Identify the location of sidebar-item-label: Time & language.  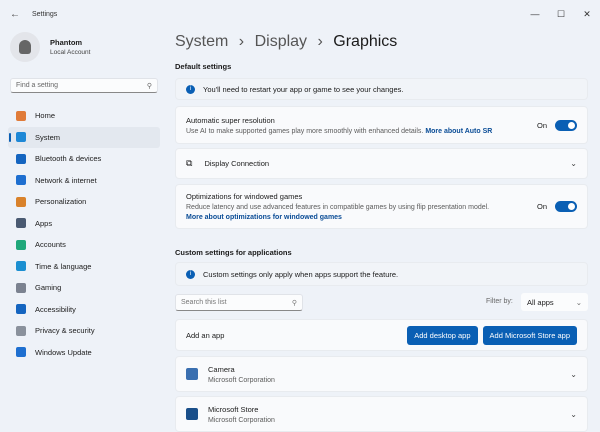
(63, 266).